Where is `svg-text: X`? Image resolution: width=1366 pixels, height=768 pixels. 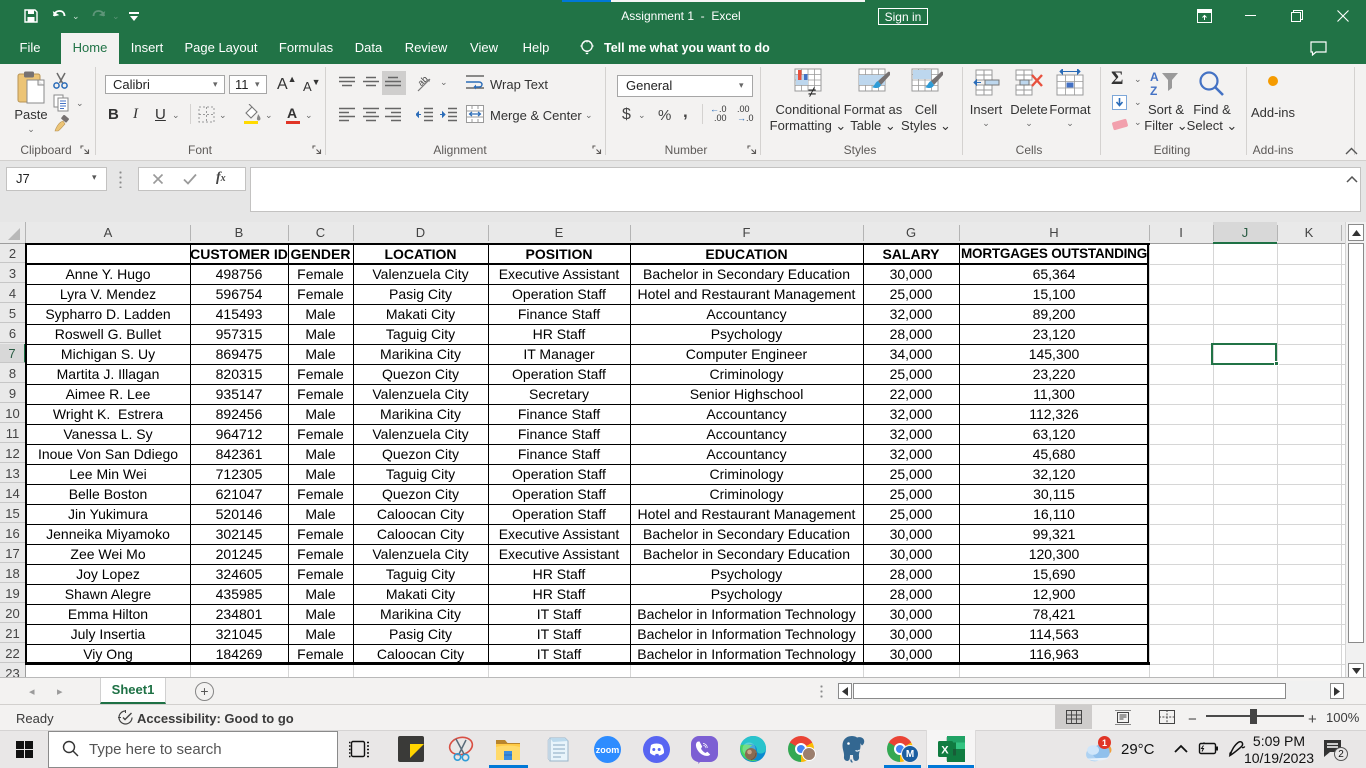
svg-text: X is located at coordinates (945, 751).